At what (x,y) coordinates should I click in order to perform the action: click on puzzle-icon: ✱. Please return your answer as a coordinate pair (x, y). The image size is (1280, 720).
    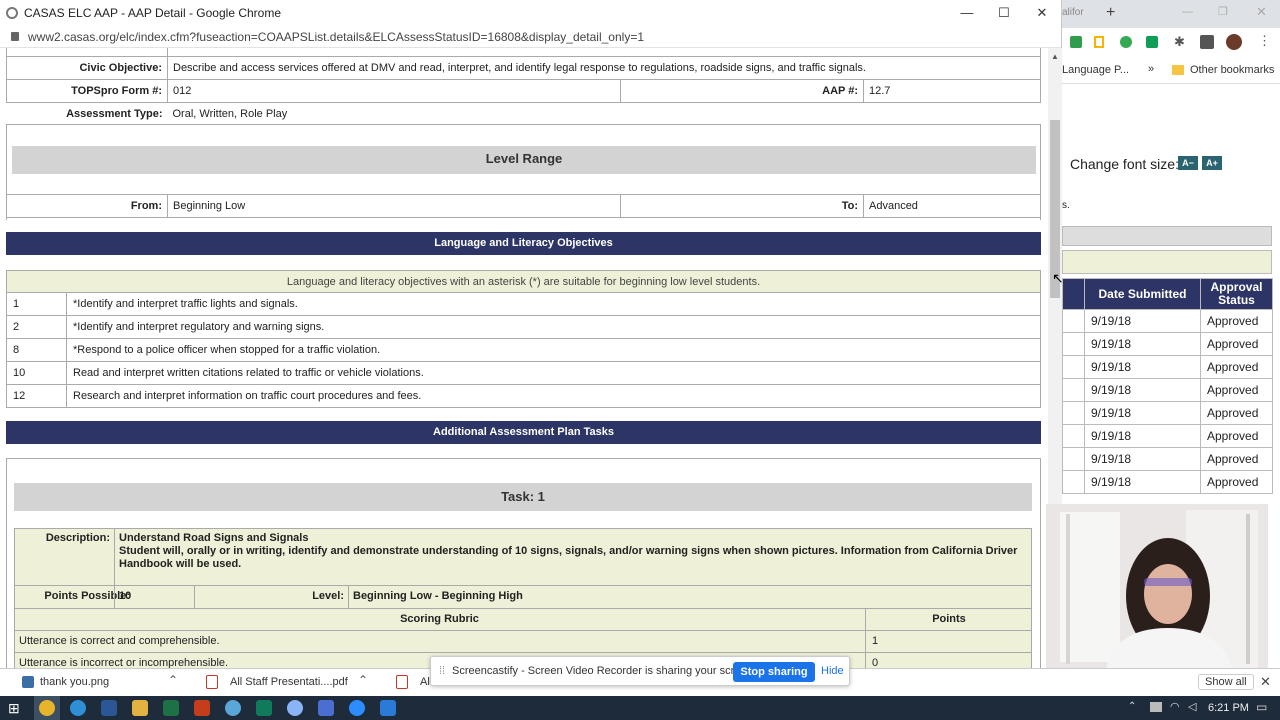
    Looking at the image, I should click on (1179, 42).